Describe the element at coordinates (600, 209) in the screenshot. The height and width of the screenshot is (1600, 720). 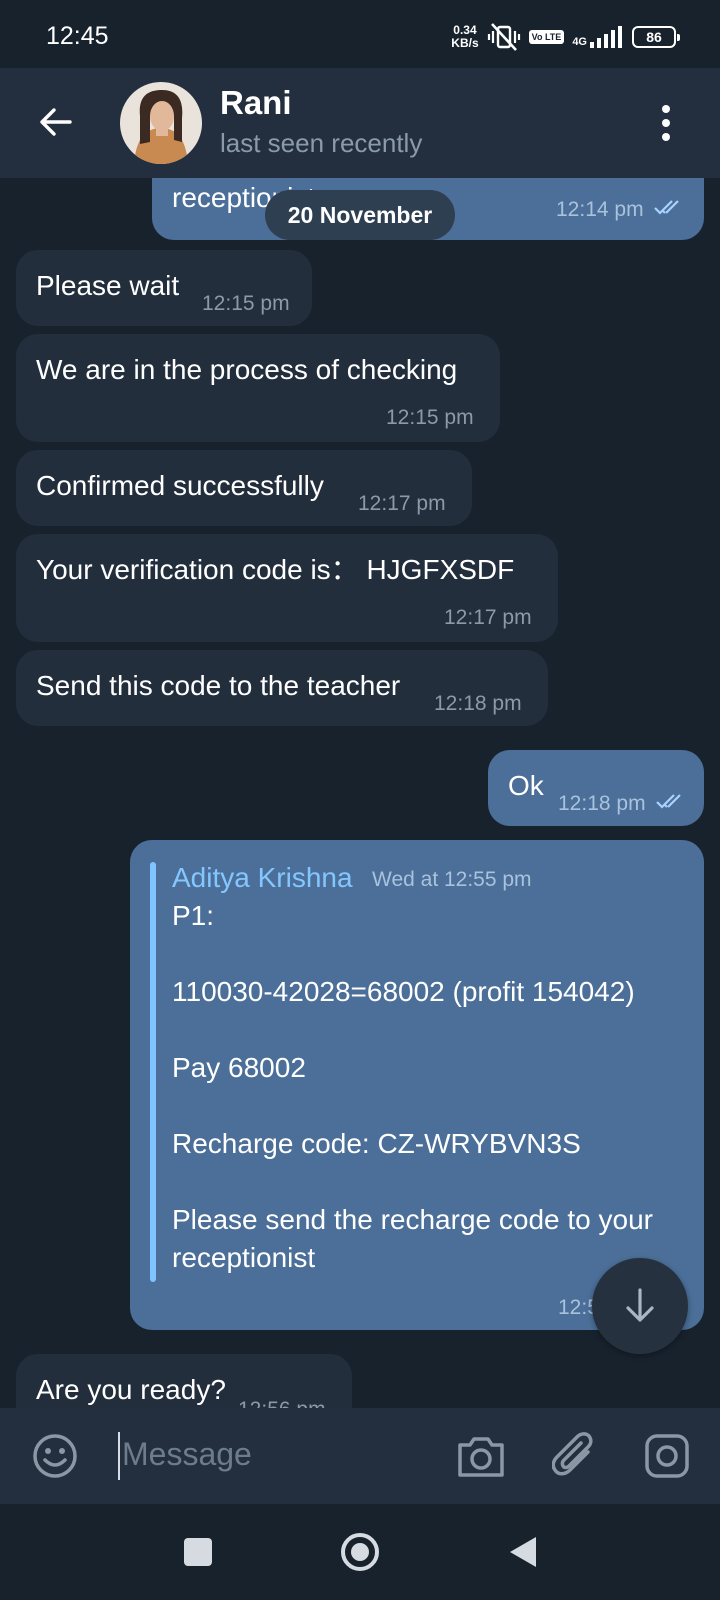
I see `message-time: 12:14 pm` at that location.